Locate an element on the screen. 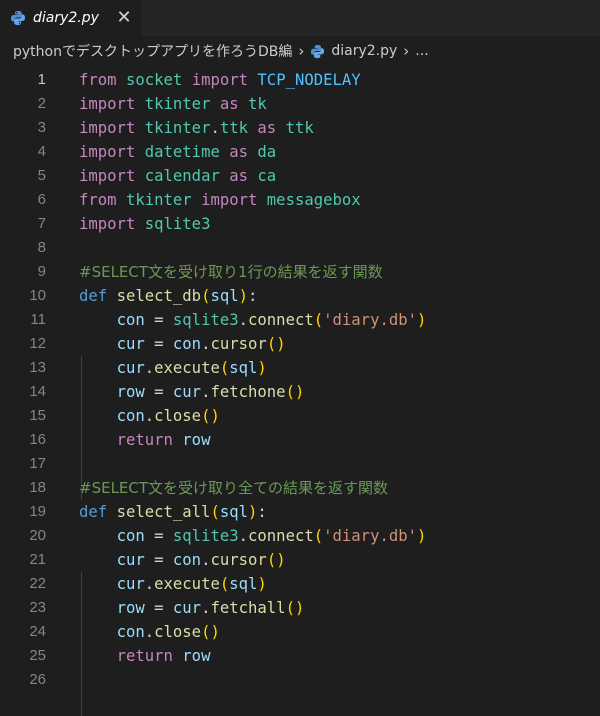 Image resolution: width=600 pixels, height=716 pixels. code-line: 19 def select_all(sql): is located at coordinates (300, 512).